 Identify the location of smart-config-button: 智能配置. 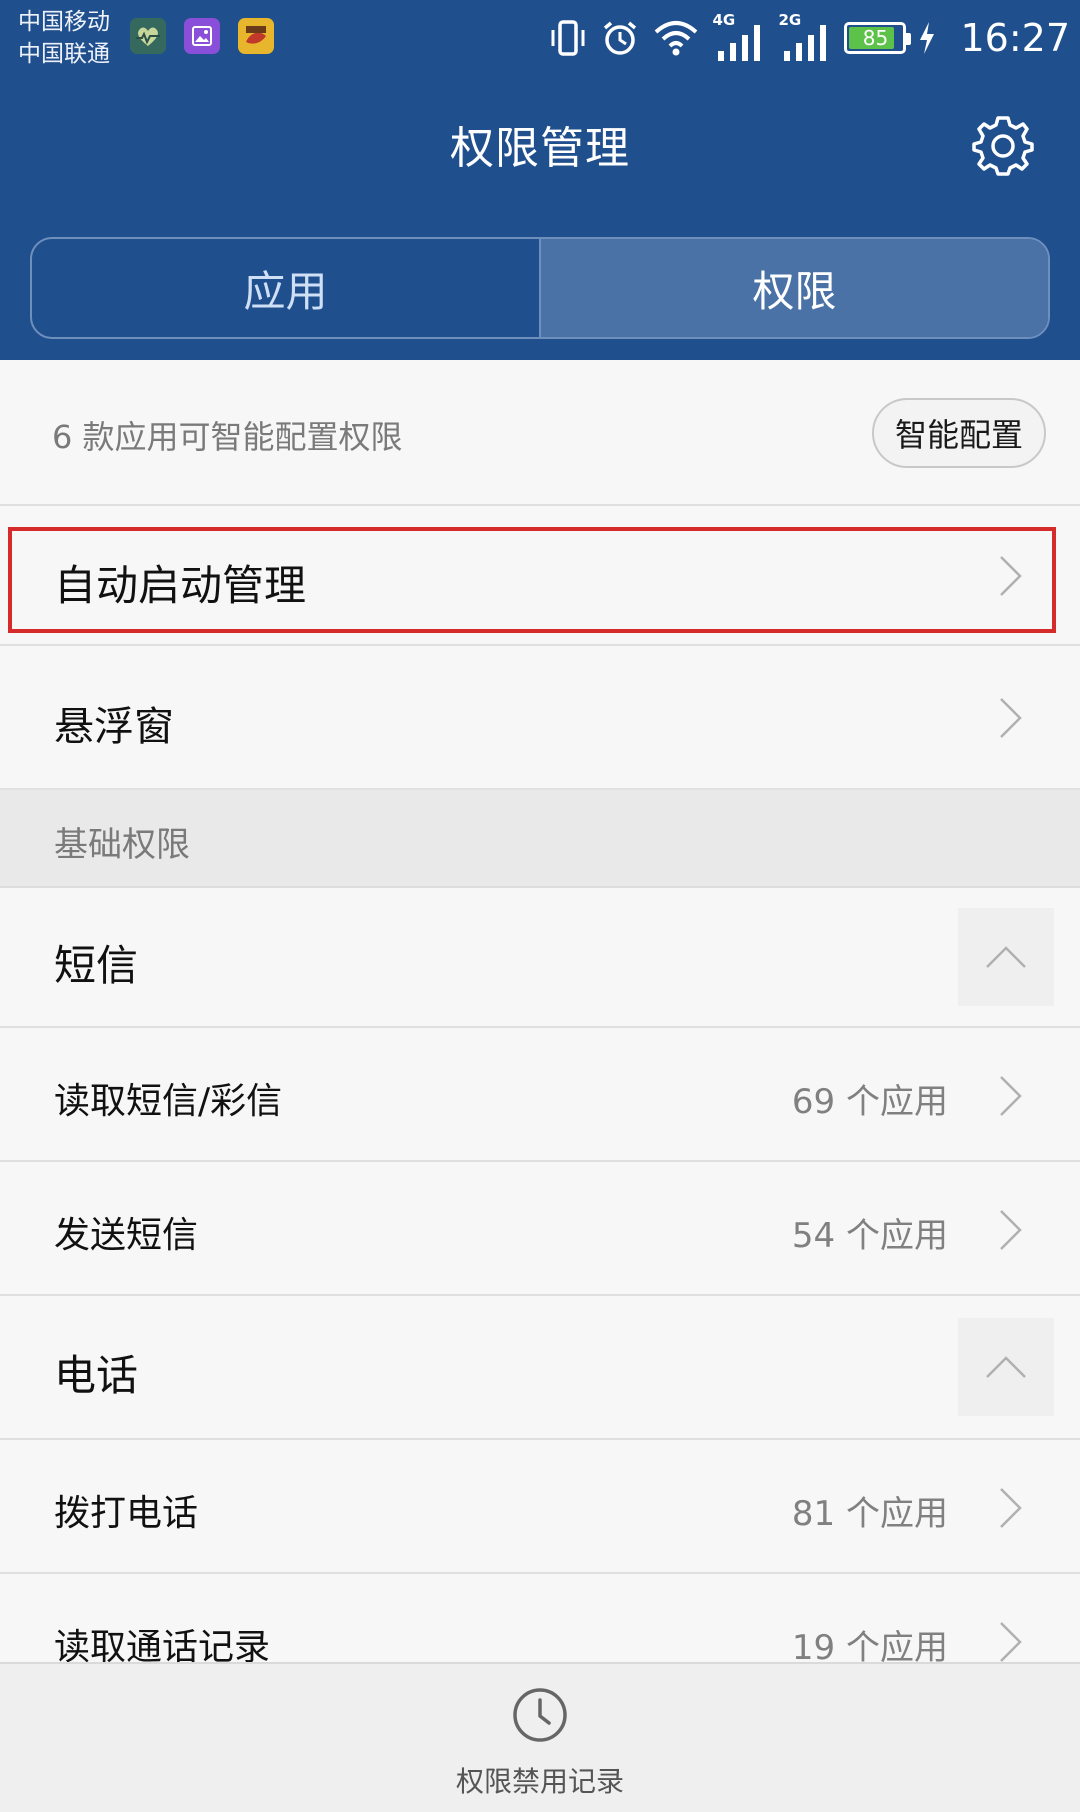
(959, 433).